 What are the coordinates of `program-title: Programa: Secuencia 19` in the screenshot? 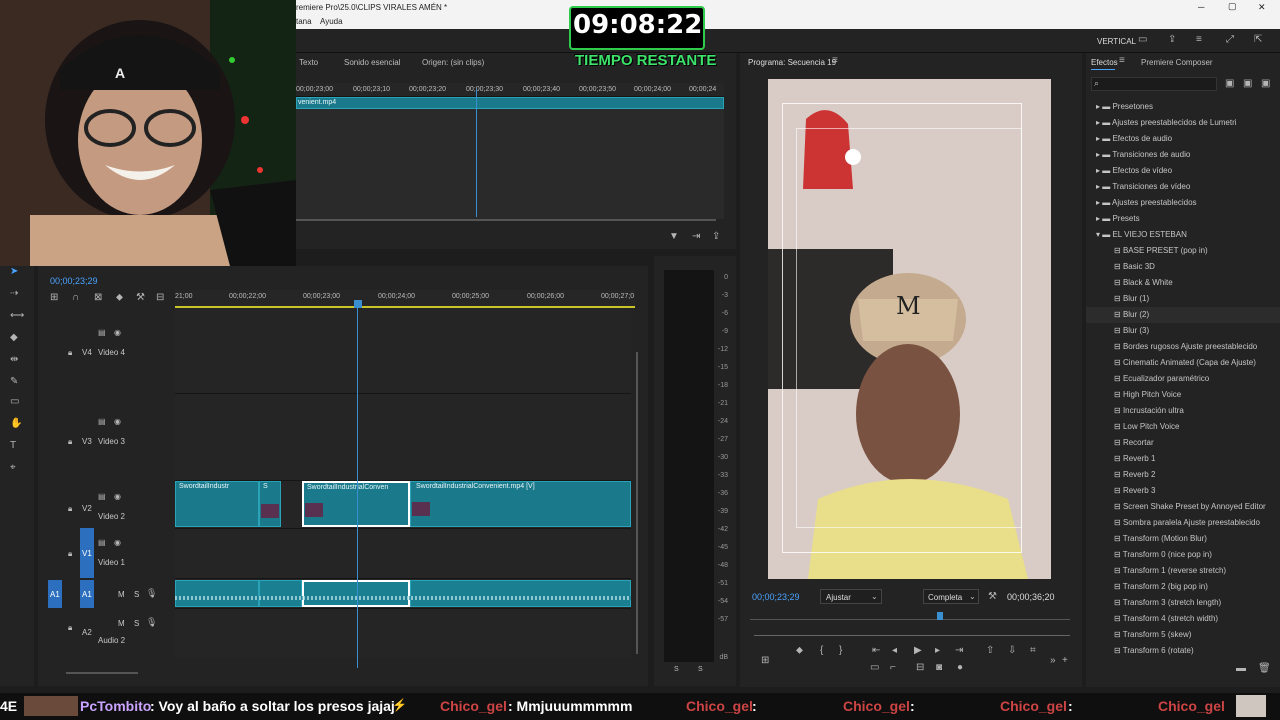 It's located at (792, 62).